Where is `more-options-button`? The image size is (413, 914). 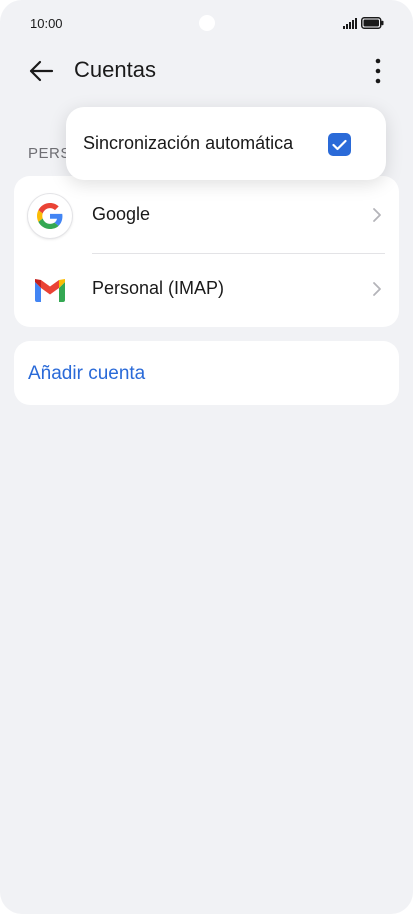 more-options-button is located at coordinates (378, 71).